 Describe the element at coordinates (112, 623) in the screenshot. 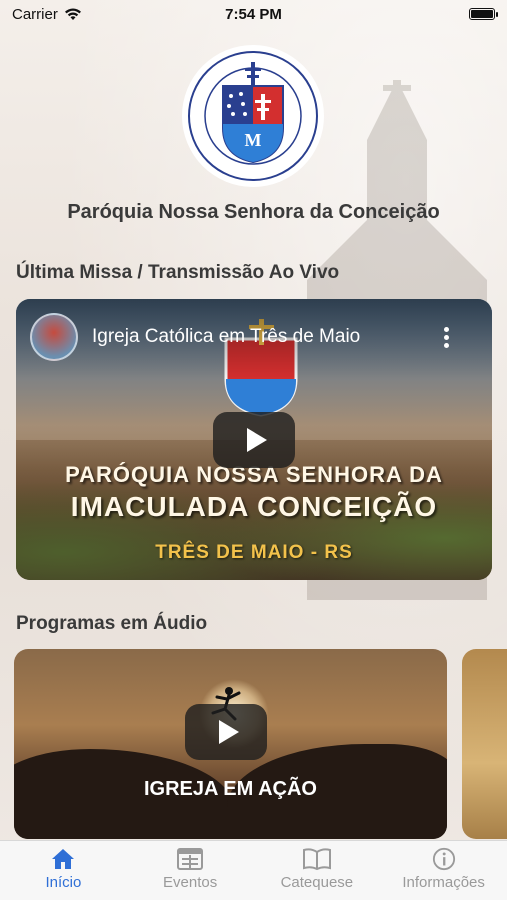

I see `audio-section-title: Programas em Áudio` at that location.